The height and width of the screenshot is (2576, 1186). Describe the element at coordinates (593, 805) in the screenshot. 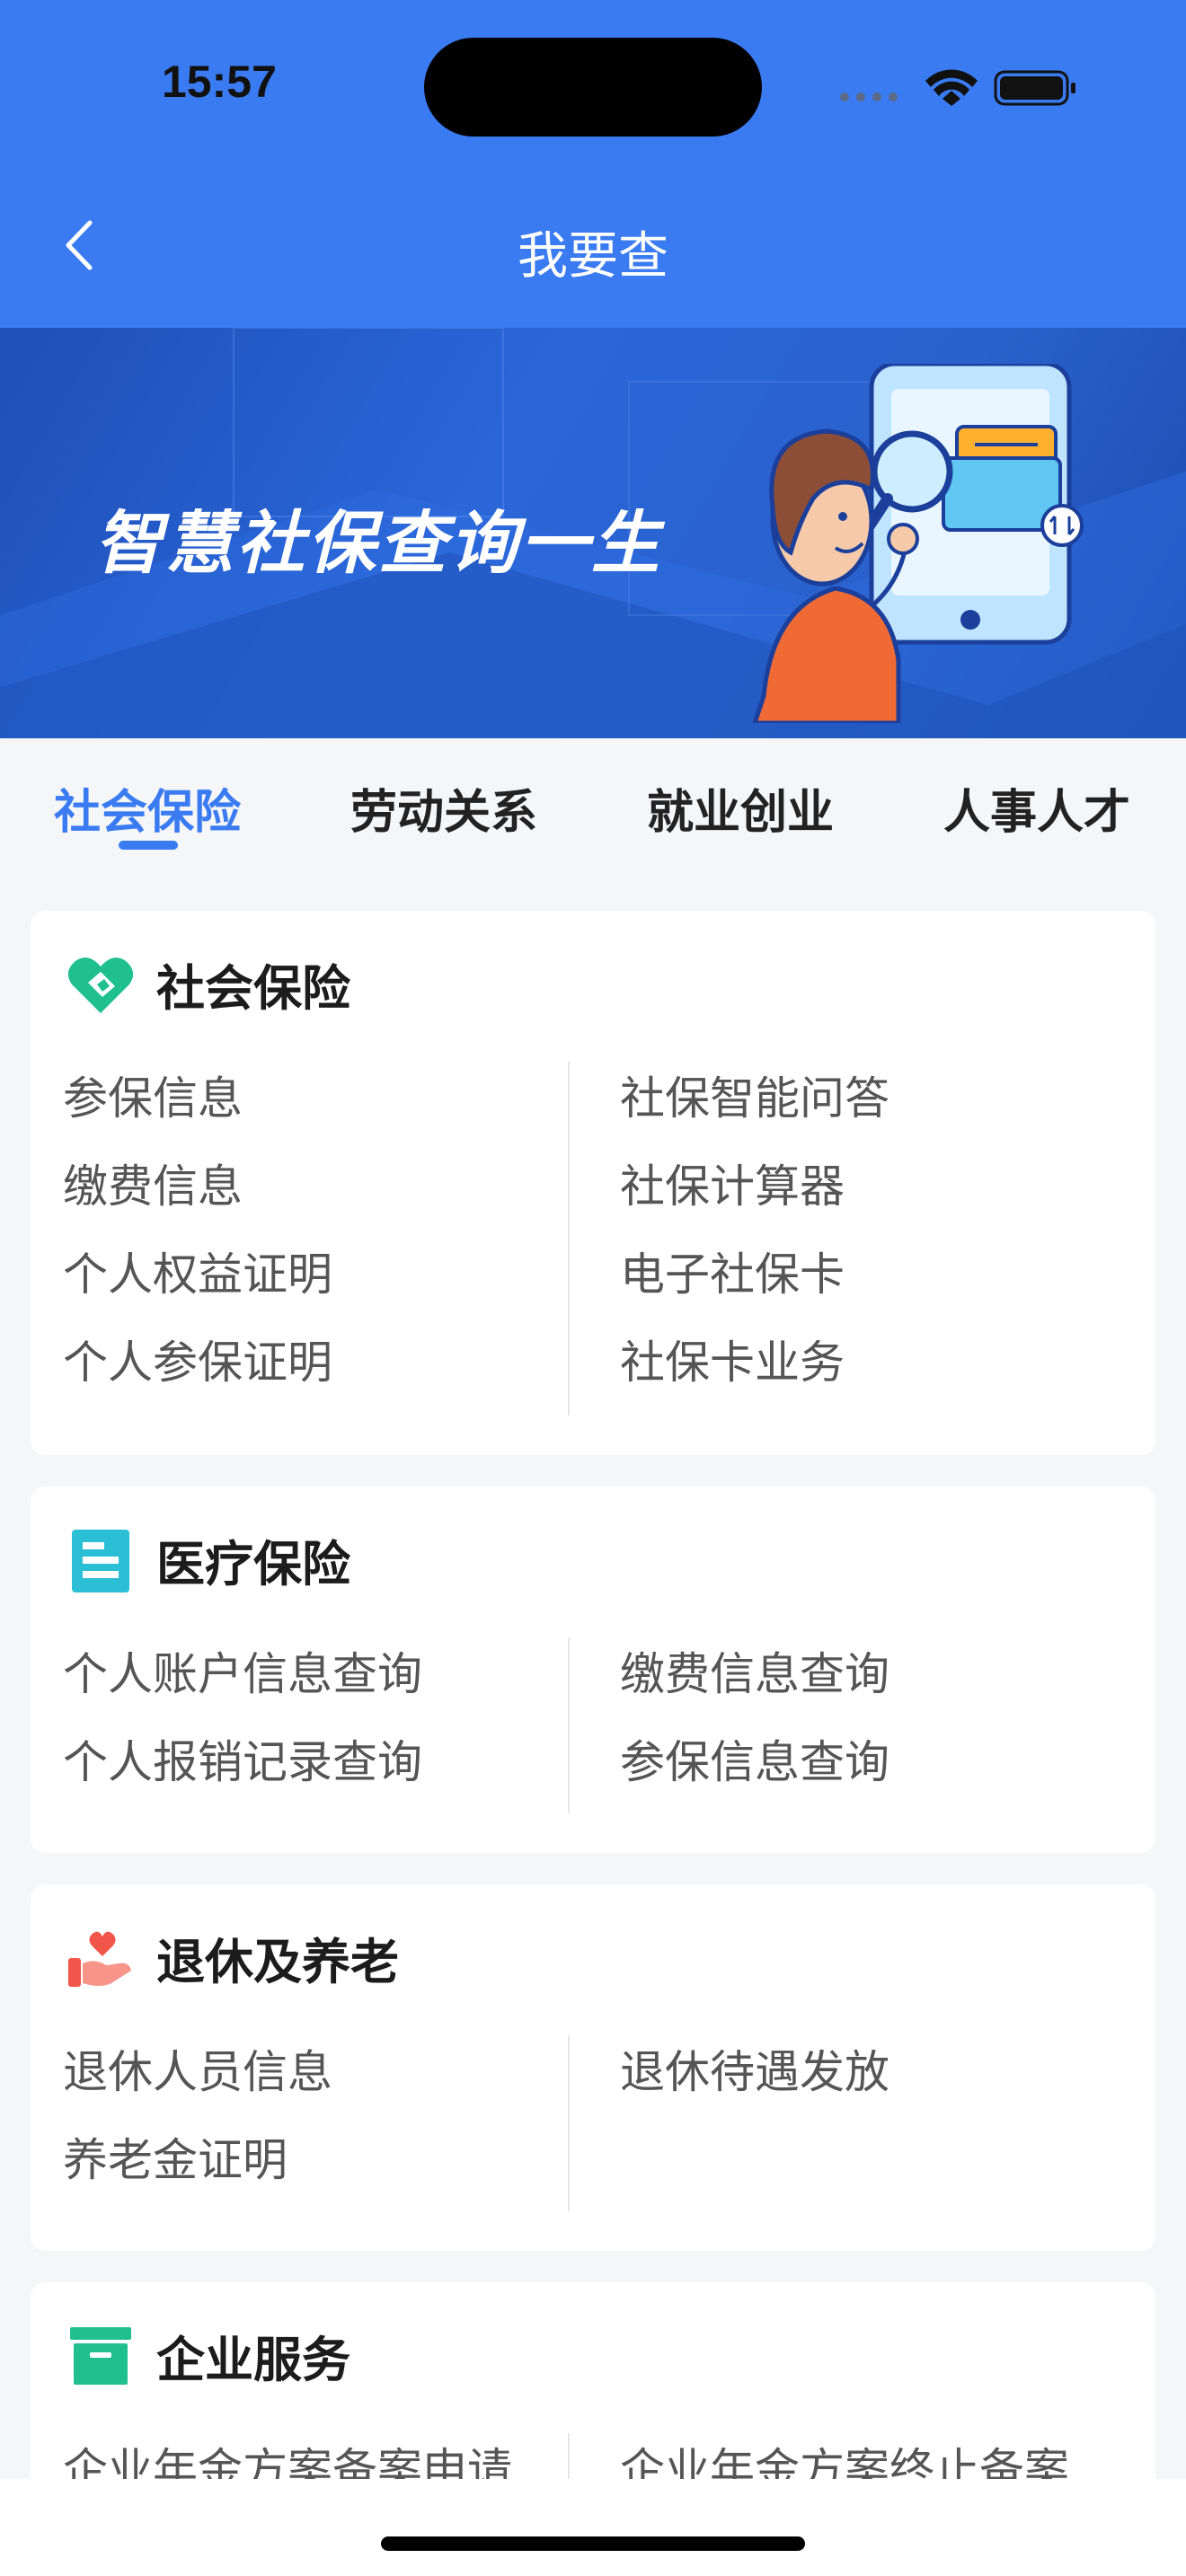

I see `category-tabs: 社会保险 劳动关系 就业创业 人事人才` at that location.